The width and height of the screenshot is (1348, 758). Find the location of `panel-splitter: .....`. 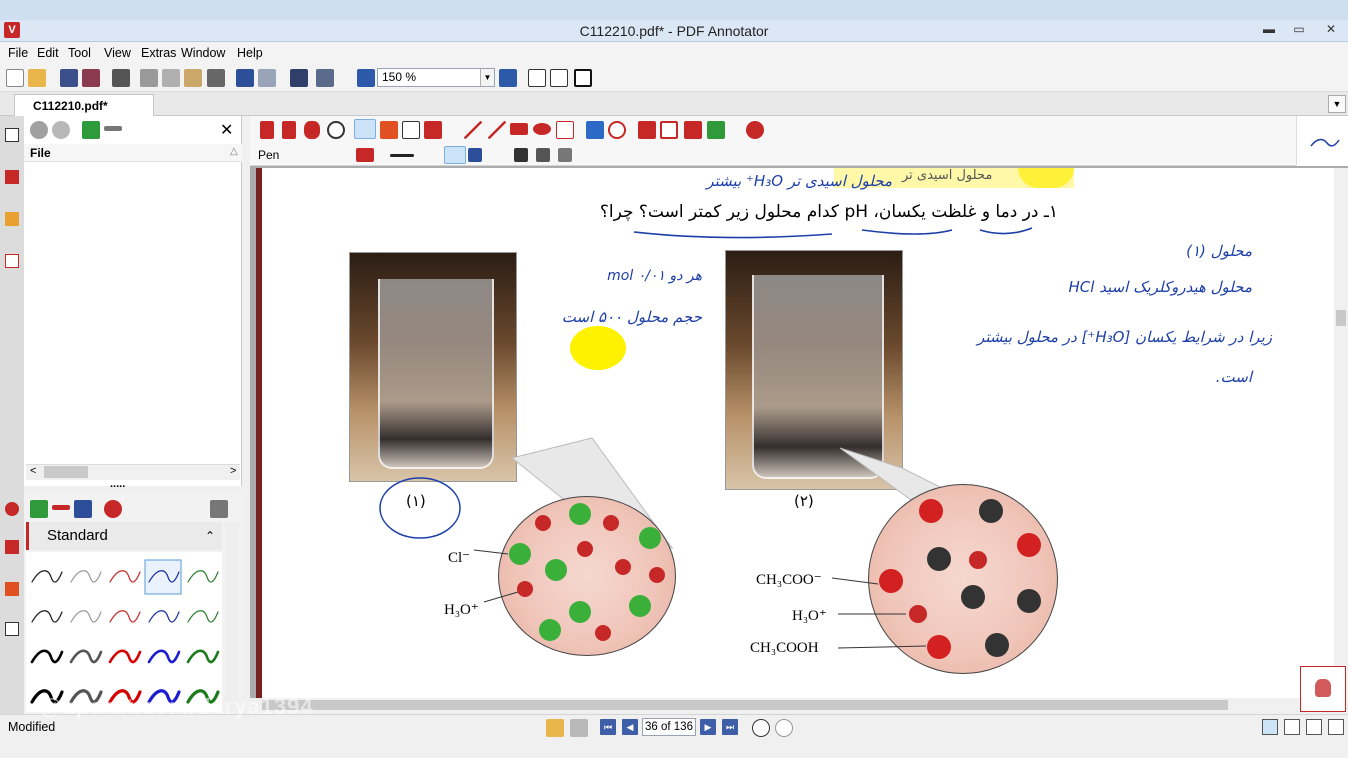

panel-splitter: ..... is located at coordinates (117, 484).